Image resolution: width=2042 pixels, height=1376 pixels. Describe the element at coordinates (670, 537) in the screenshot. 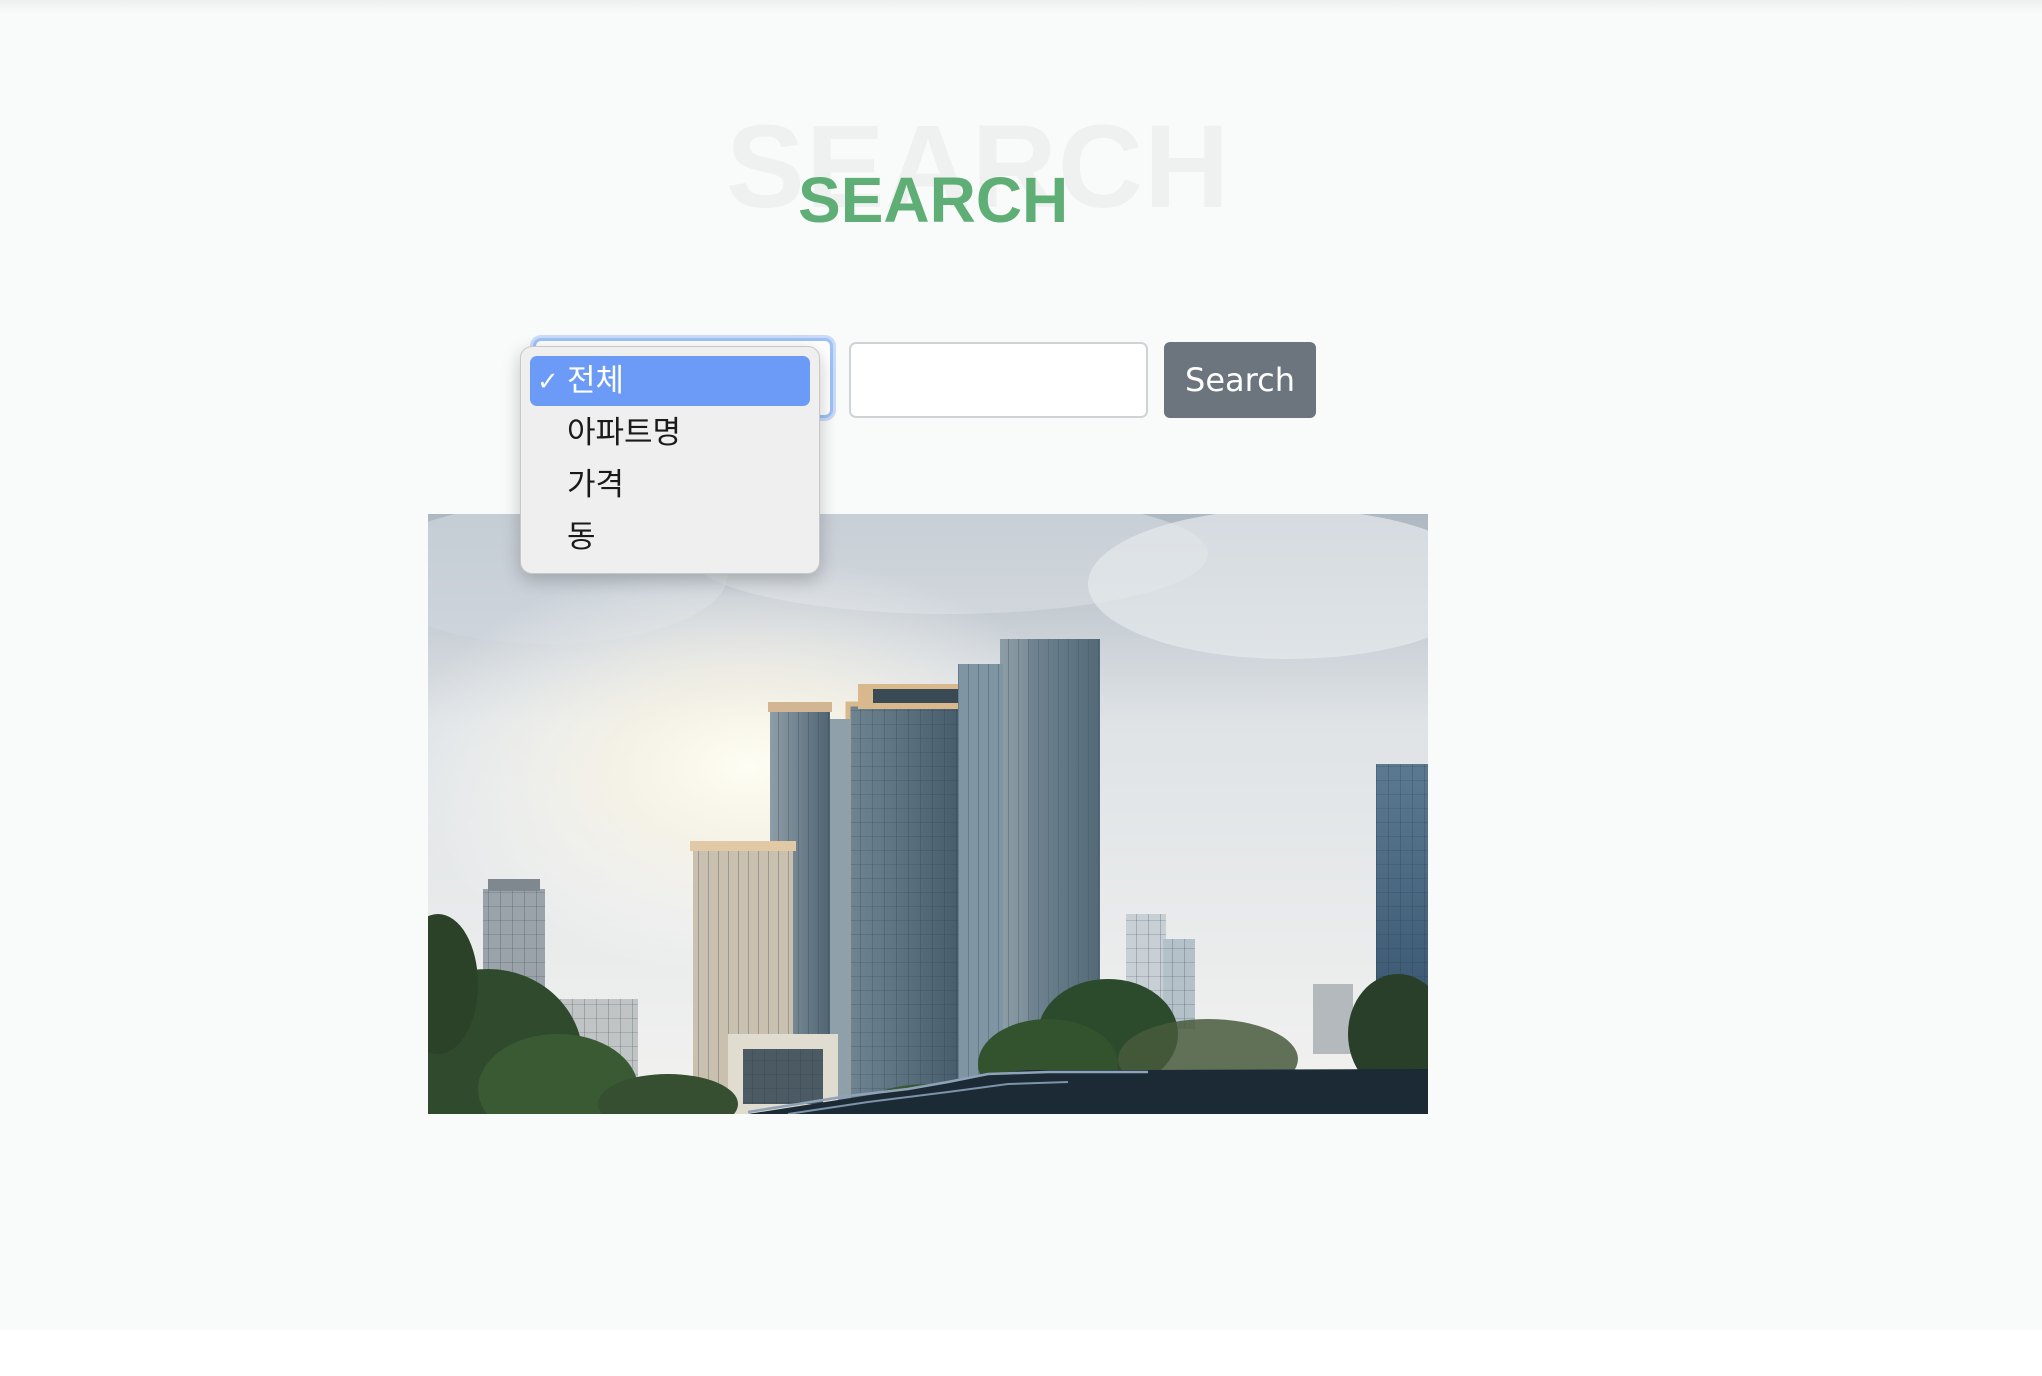

I see `dropdown-option-dong: 동` at that location.